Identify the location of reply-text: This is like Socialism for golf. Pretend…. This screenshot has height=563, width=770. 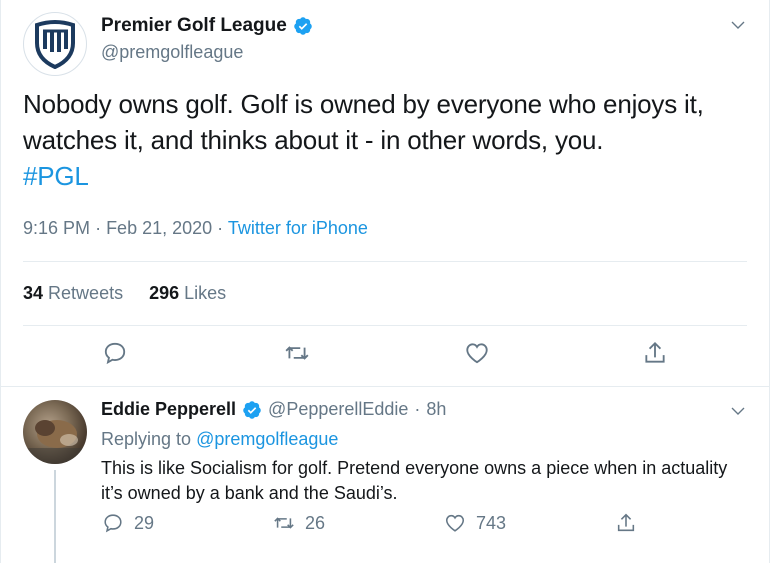
(414, 480).